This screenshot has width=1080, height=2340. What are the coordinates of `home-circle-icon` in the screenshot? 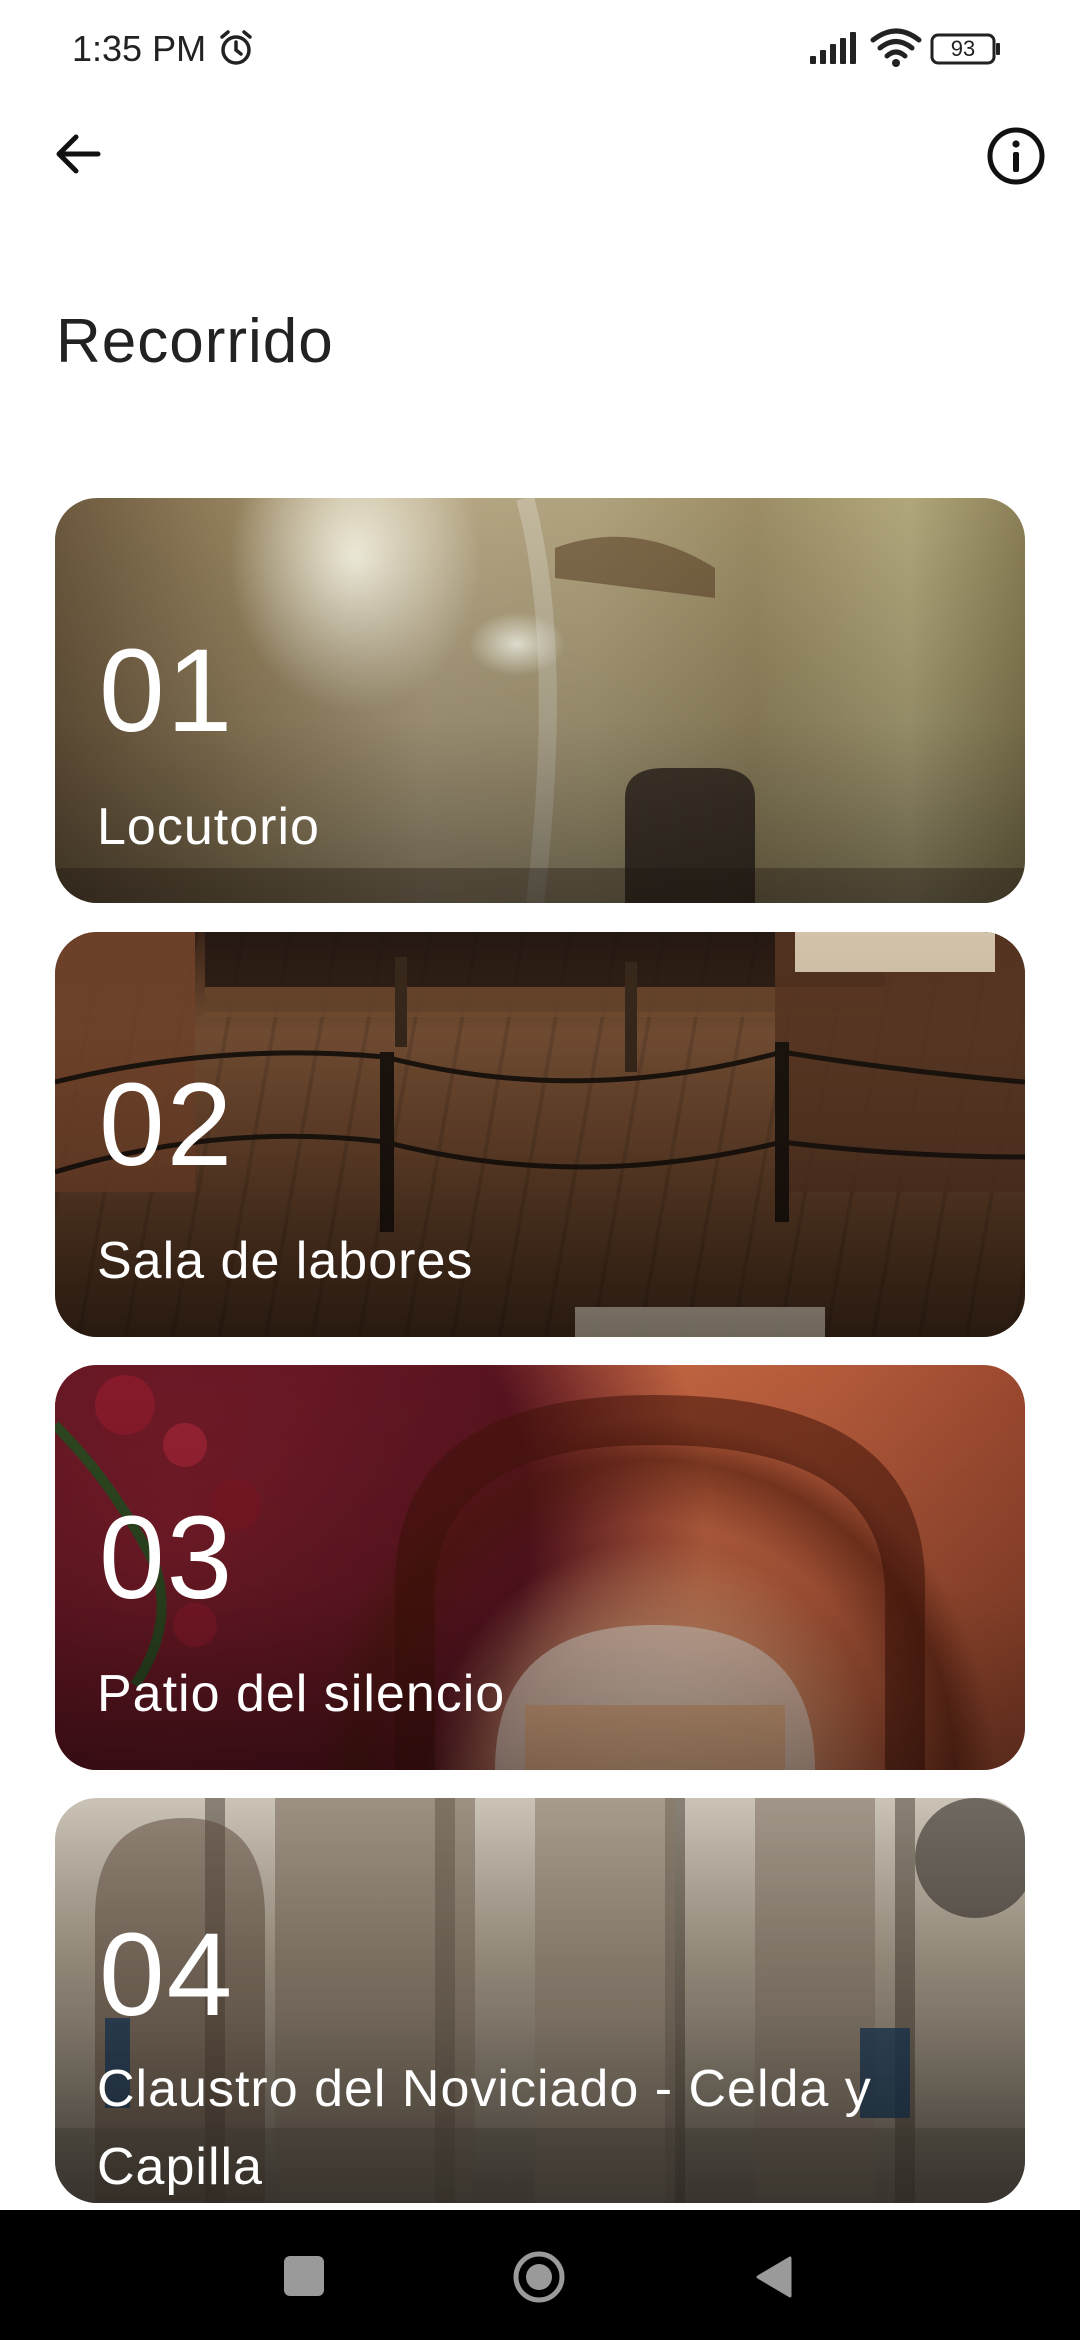 It's located at (539, 2277).